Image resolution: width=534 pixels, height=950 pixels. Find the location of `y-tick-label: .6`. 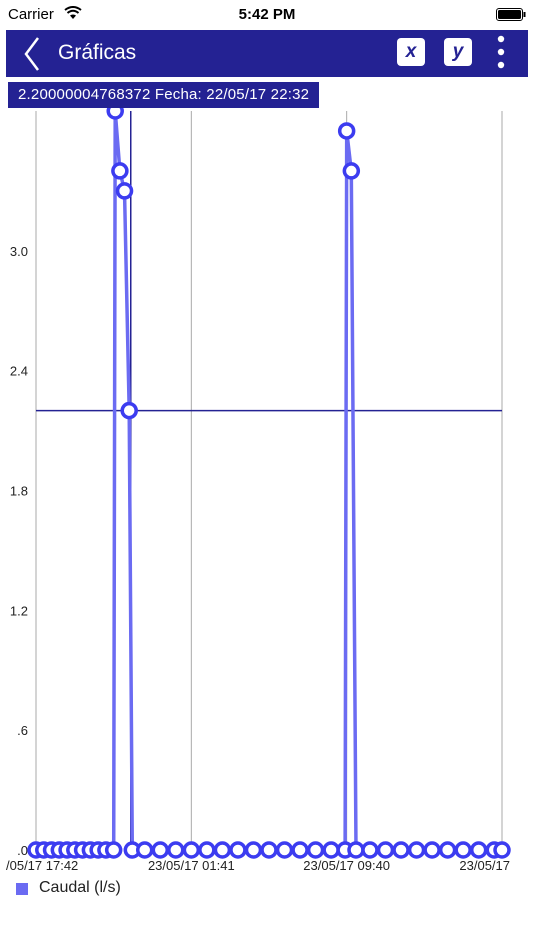

y-tick-label: .6 is located at coordinates (22, 730).